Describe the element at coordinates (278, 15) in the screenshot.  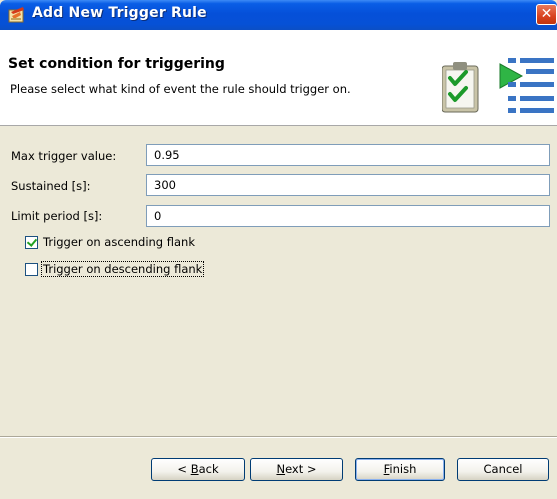
I see `title-bar: Add New Trigger Rule ✕` at that location.